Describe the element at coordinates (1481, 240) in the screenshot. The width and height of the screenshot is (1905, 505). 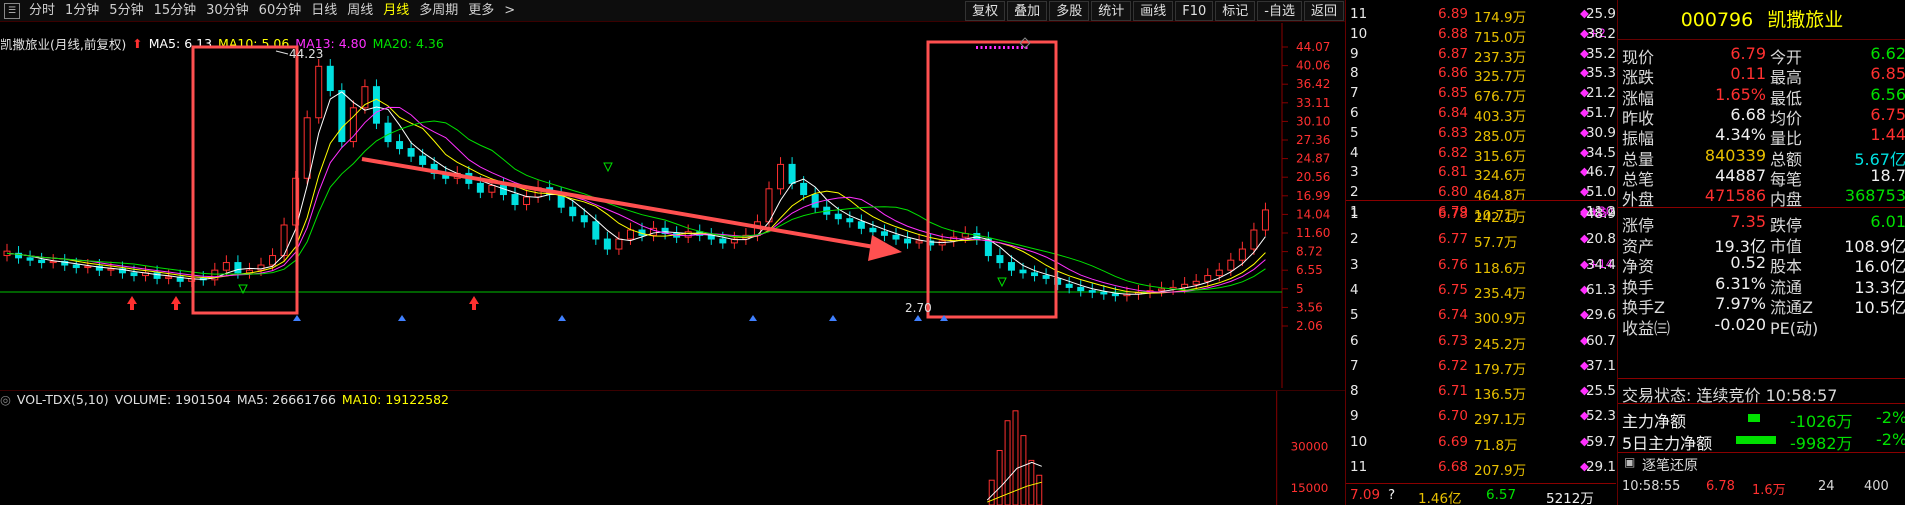
I see `bid-row: 2 6.77 57.7万 ◆ 20.8` at that location.